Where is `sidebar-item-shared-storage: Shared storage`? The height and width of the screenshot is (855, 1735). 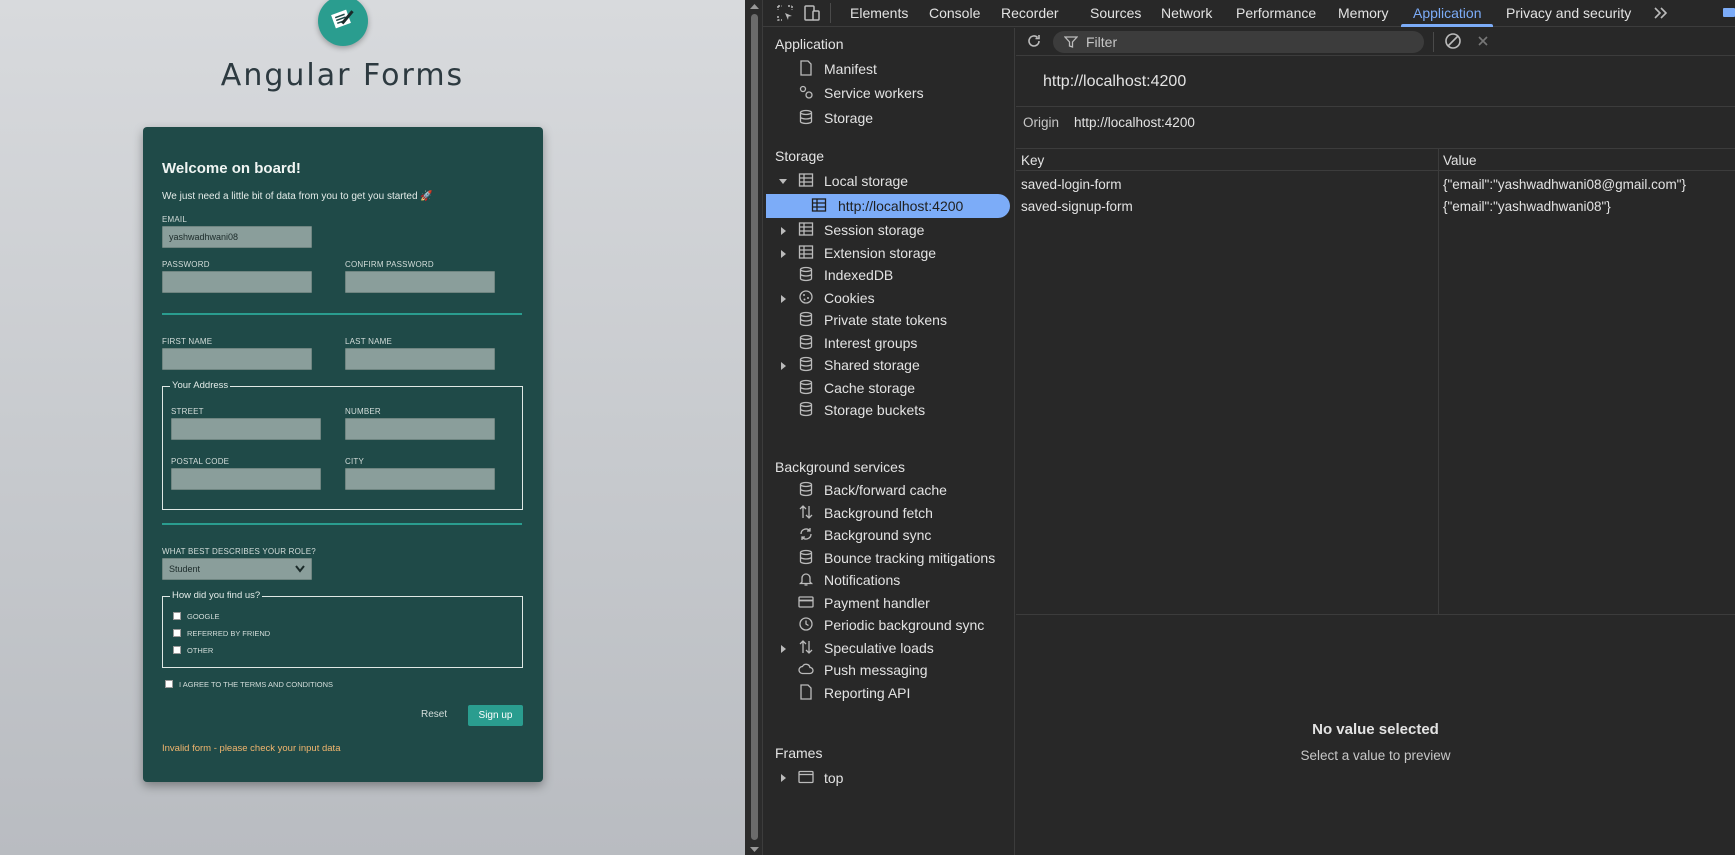 sidebar-item-shared-storage: Shared storage is located at coordinates (872, 365).